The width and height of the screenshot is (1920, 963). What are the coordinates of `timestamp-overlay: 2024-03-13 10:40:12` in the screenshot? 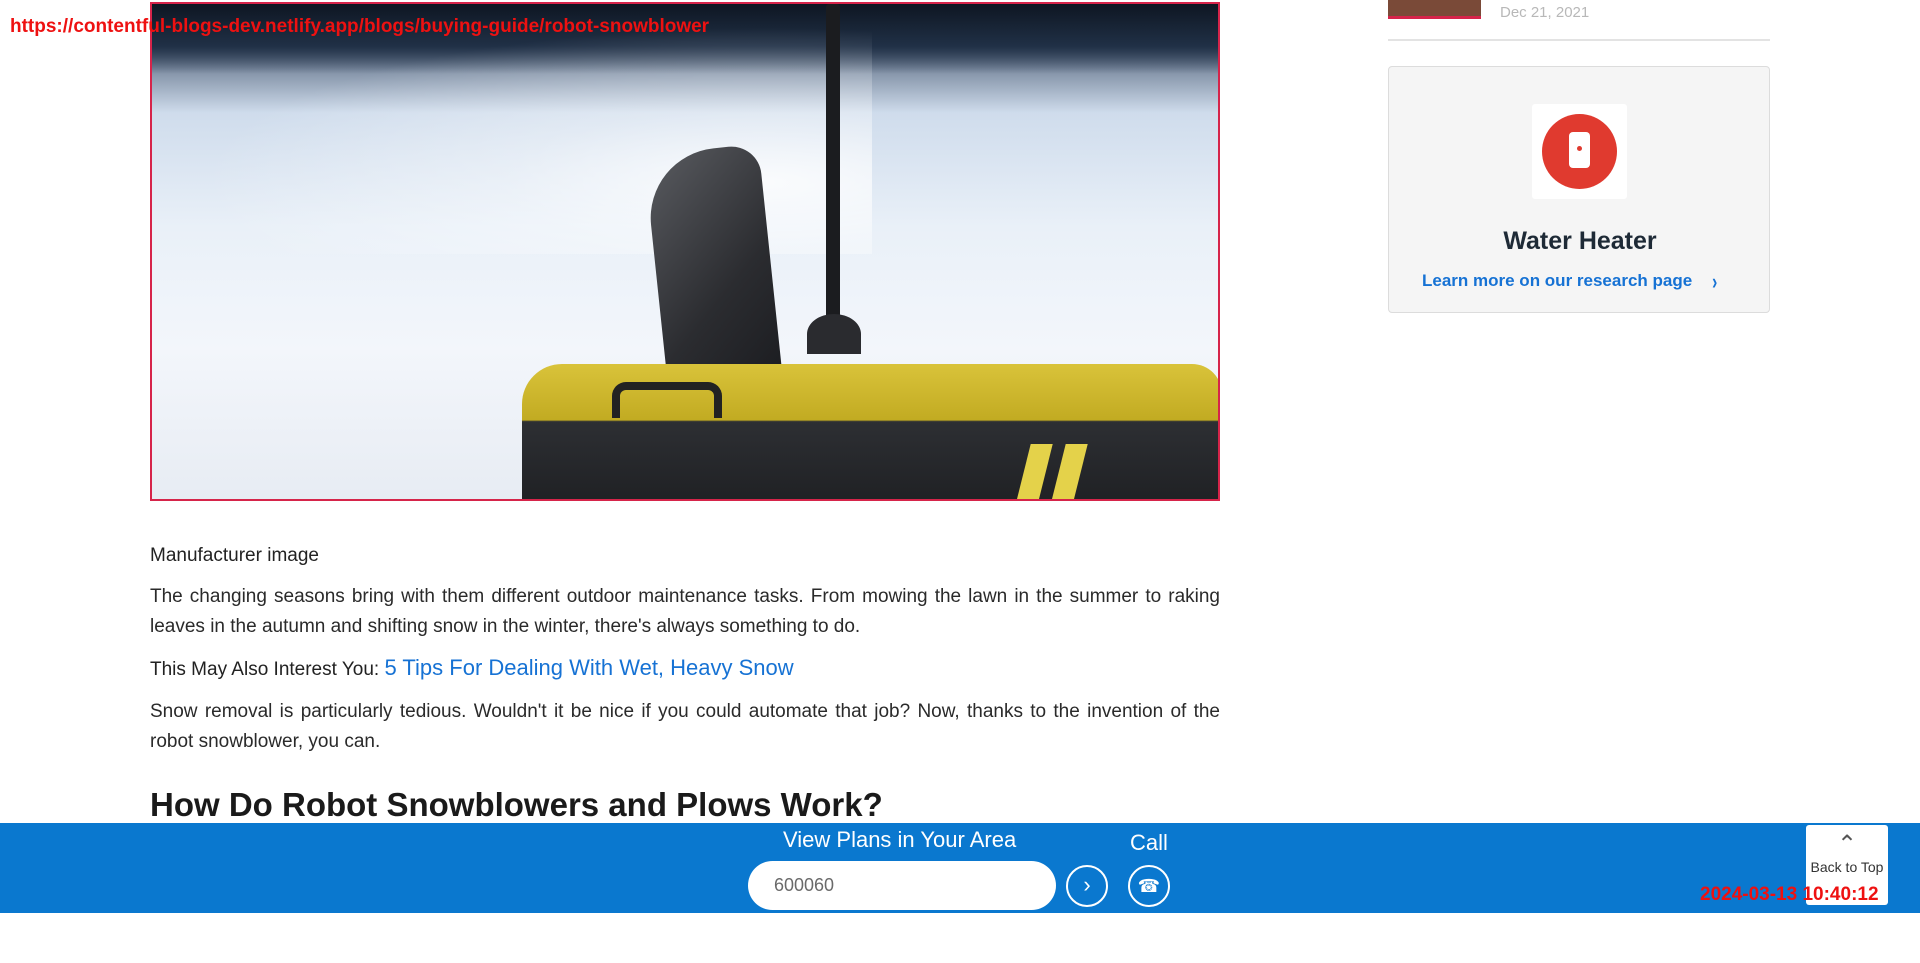 It's located at (1789, 894).